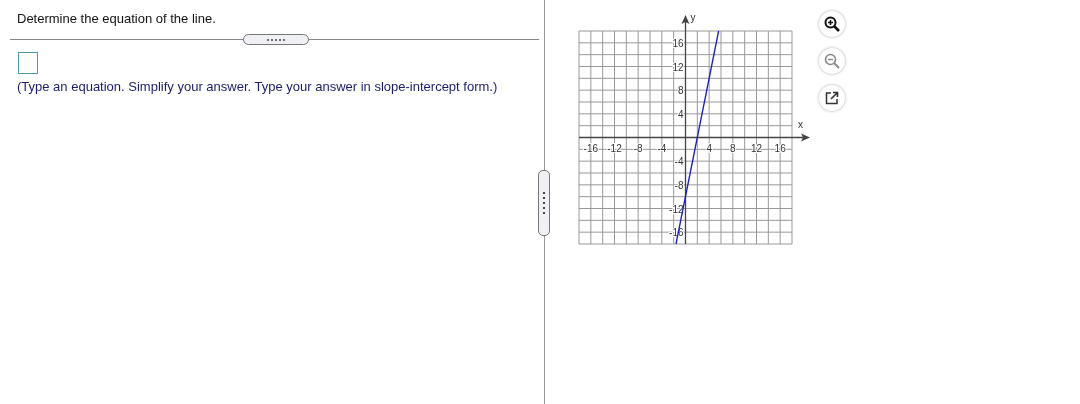  Describe the element at coordinates (28, 63) in the screenshot. I see `answer-box` at that location.